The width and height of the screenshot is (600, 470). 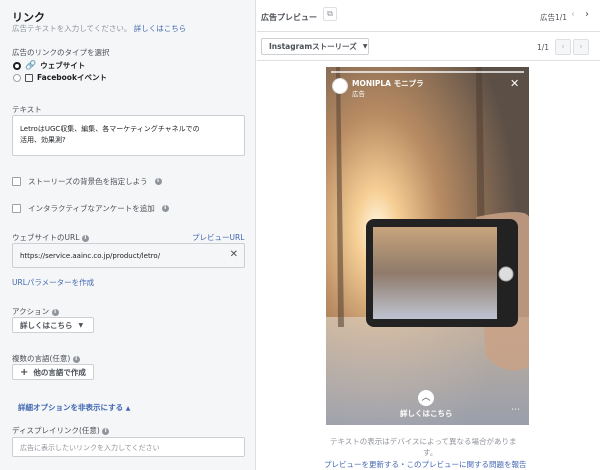 I want to click on next-placement-button: ›, so click(x=581, y=47).